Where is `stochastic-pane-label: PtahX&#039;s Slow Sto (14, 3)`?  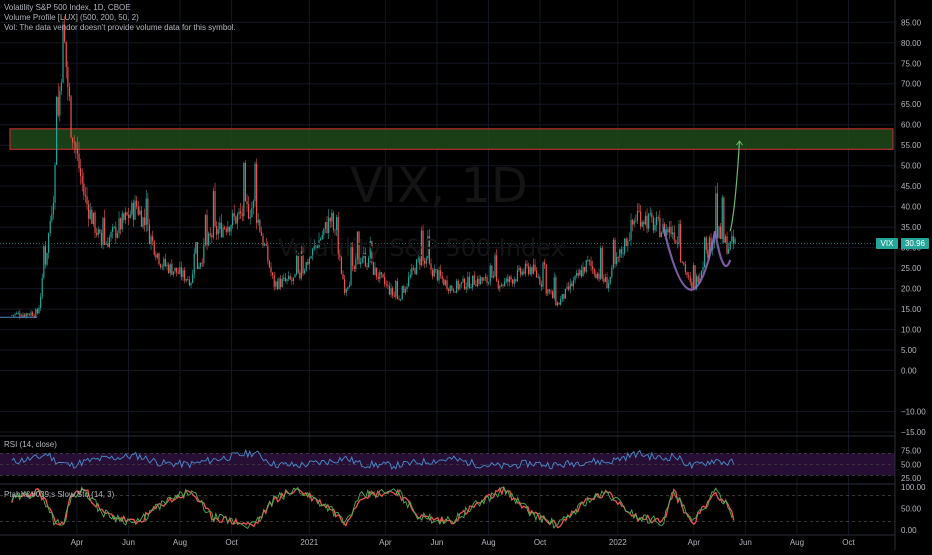 stochastic-pane-label: PtahX&#039;s Slow Sto (14, 3) is located at coordinates (59, 494).